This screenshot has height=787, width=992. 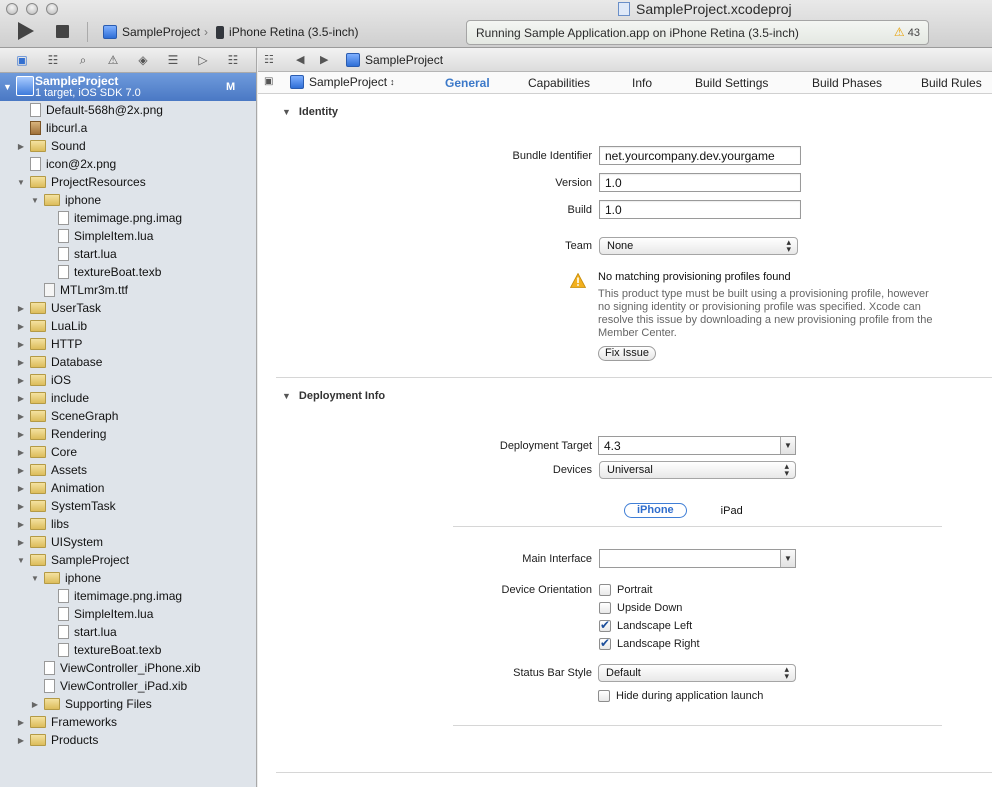 I want to click on tree-folder-row: ▶ Database, so click(x=59, y=362).